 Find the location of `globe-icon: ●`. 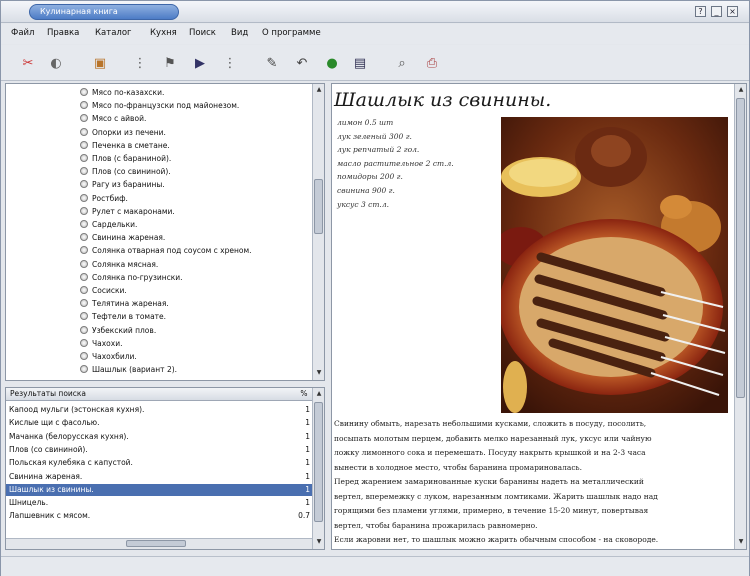

globe-icon: ● is located at coordinates (332, 63).